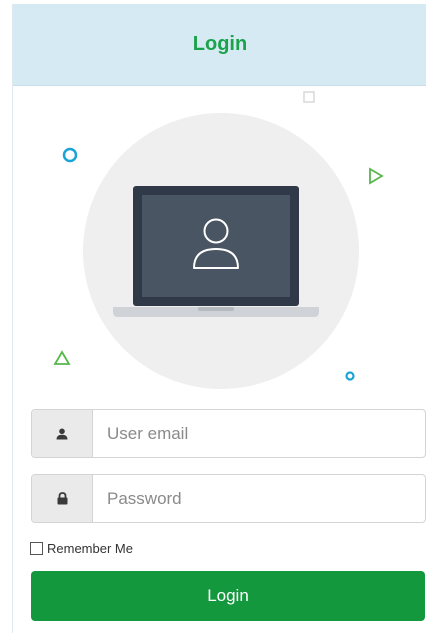 This screenshot has height=633, width=426. Describe the element at coordinates (70, 157) in the screenshot. I see `circle-outline-decoration` at that location.